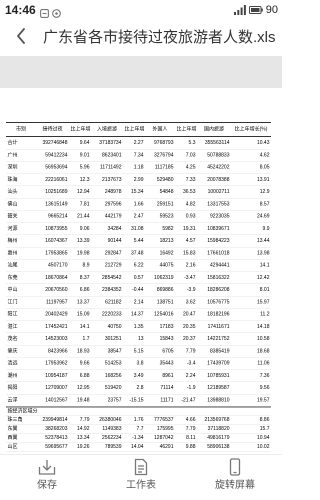 This screenshot has height=500, width=320. I want to click on table-cell: 8.86, so click(264, 420).